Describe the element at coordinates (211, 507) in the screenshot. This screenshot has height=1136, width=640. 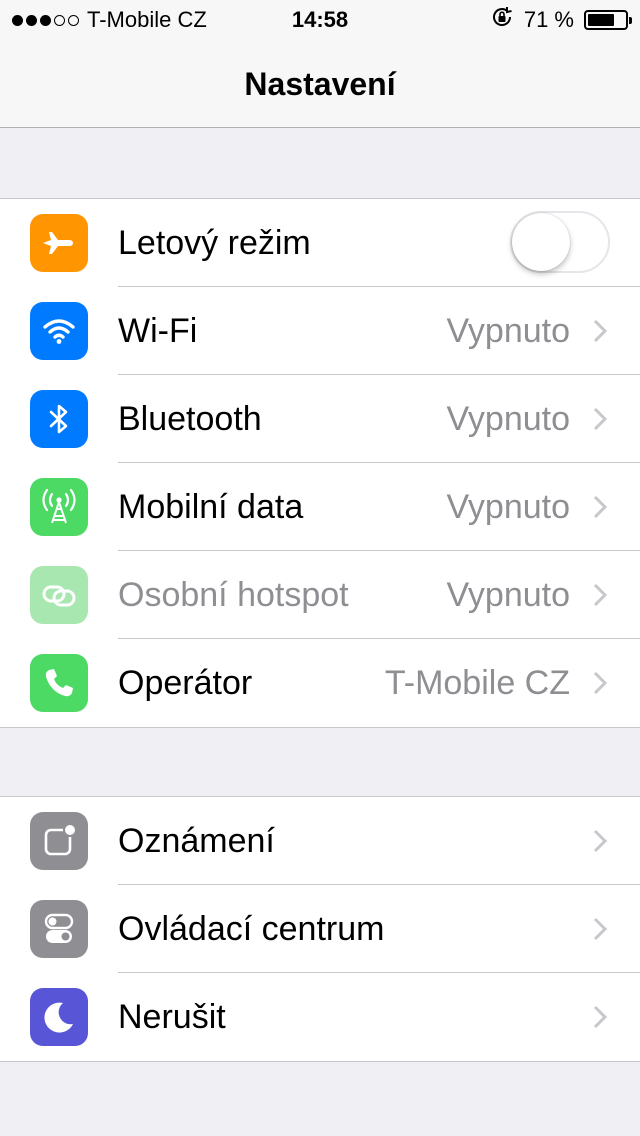
I see `row-label: Mobilní data` at that location.